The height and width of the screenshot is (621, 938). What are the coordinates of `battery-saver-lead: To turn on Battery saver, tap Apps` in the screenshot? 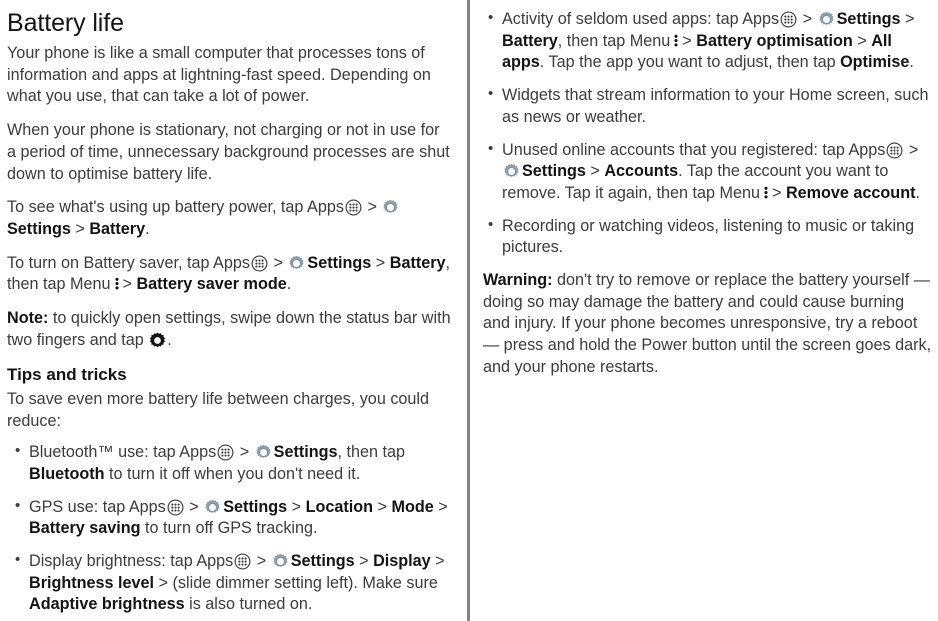 It's located at (128, 262).